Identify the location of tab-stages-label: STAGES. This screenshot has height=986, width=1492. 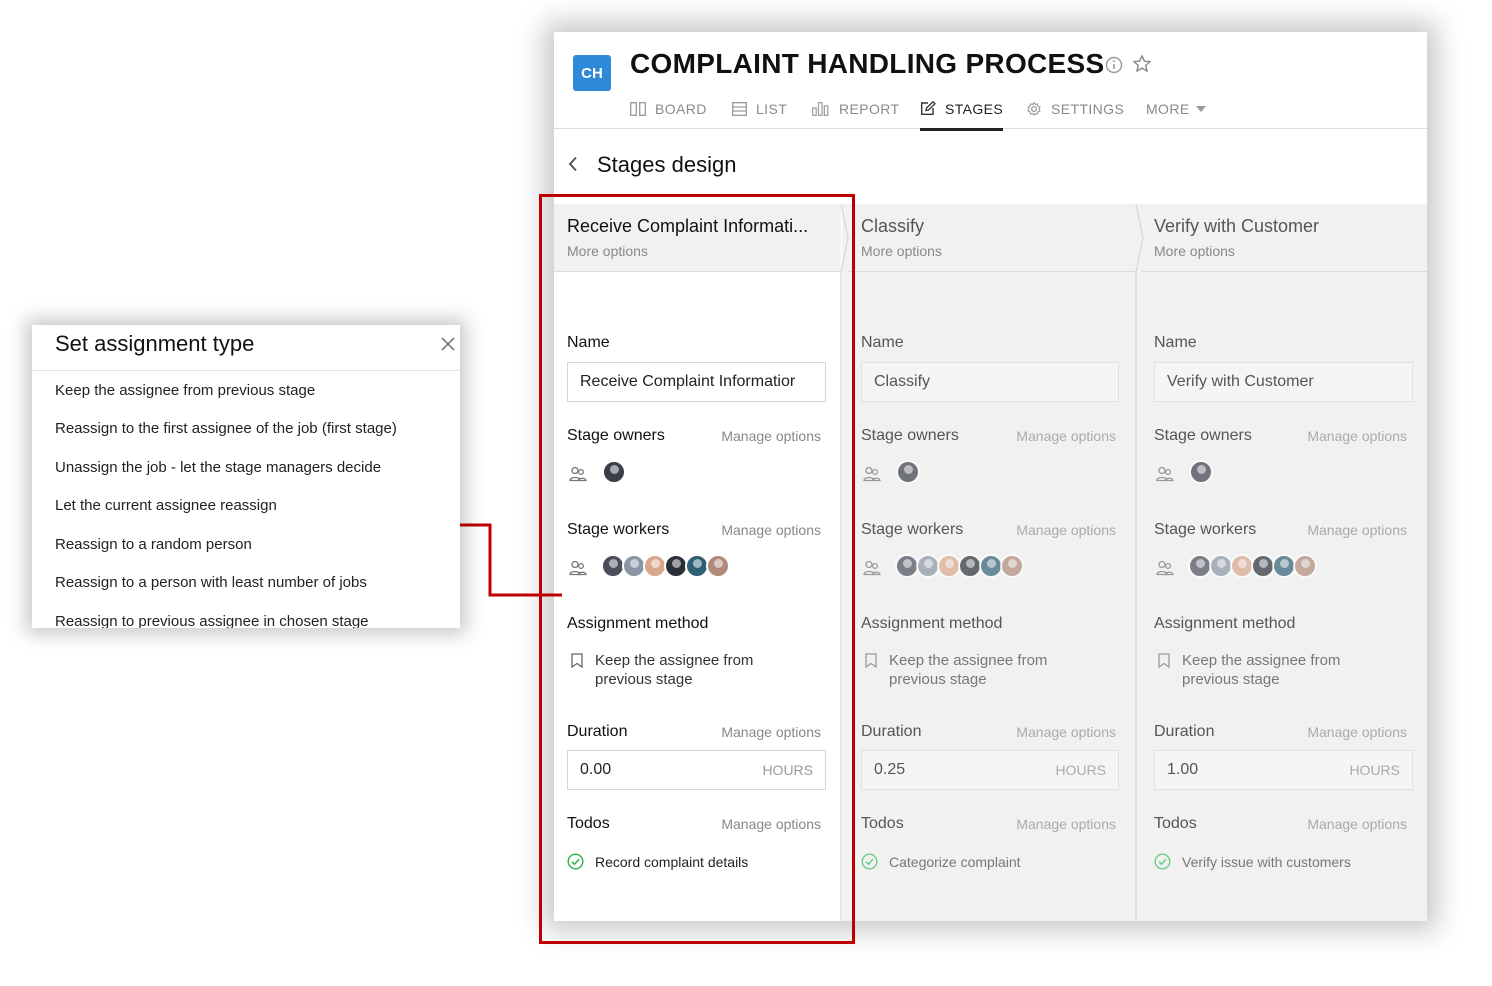
(974, 108).